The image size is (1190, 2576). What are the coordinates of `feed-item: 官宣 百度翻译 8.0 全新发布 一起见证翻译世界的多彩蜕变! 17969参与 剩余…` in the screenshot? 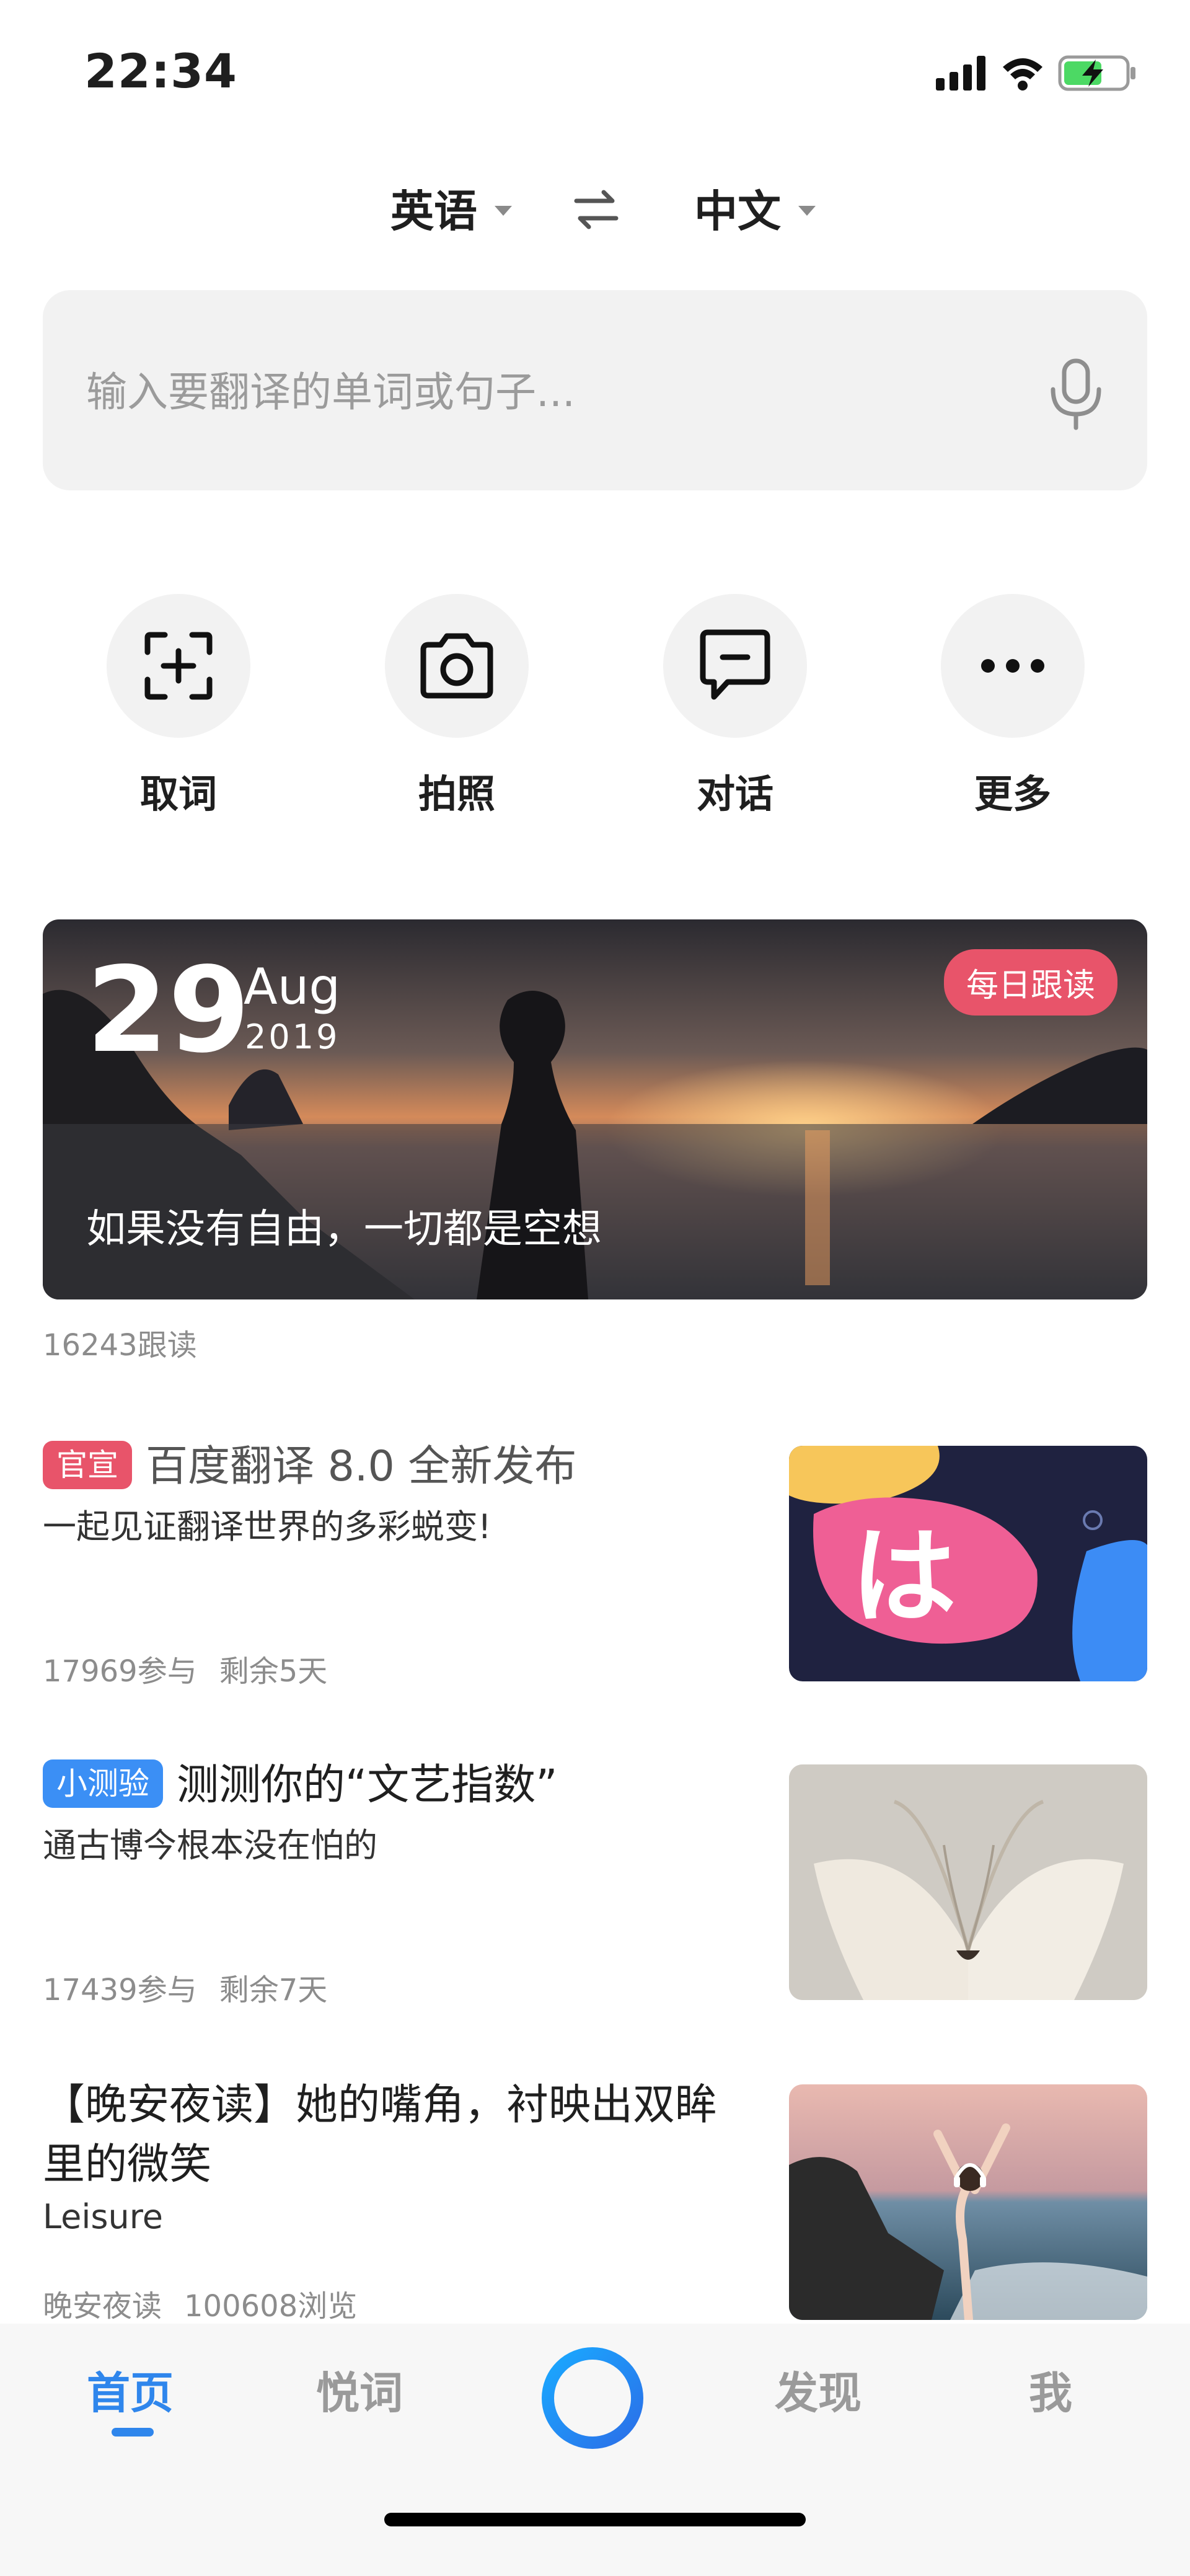 It's located at (595, 1563).